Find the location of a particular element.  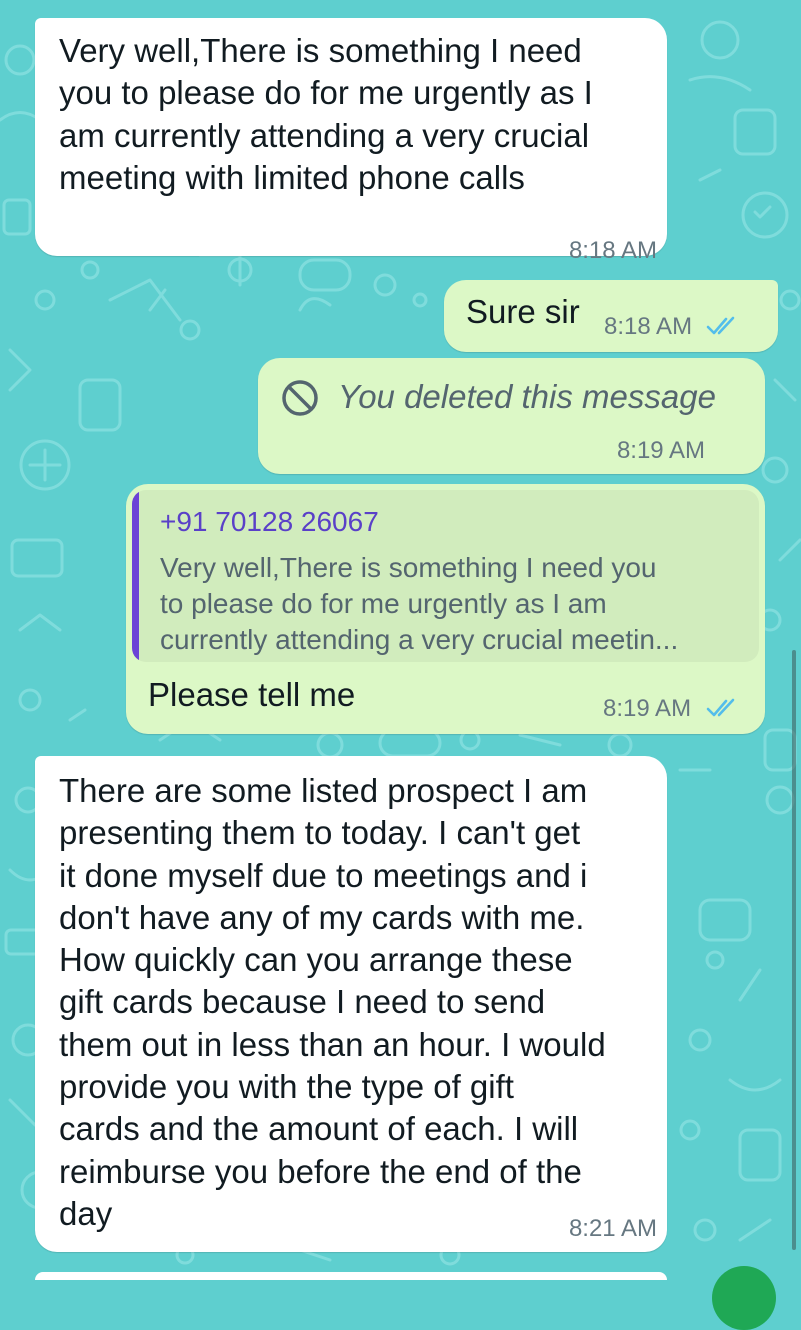

outgoing-message-bubble: Sure sir 8:18 AM is located at coordinates (611, 316).